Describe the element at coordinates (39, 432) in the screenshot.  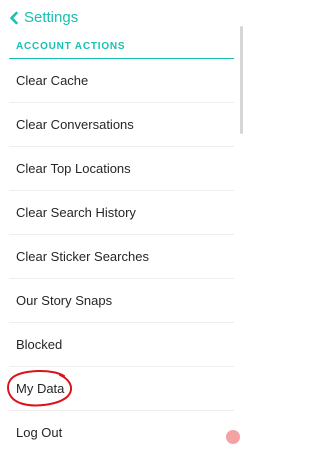
I see `item-label: Log Out` at that location.